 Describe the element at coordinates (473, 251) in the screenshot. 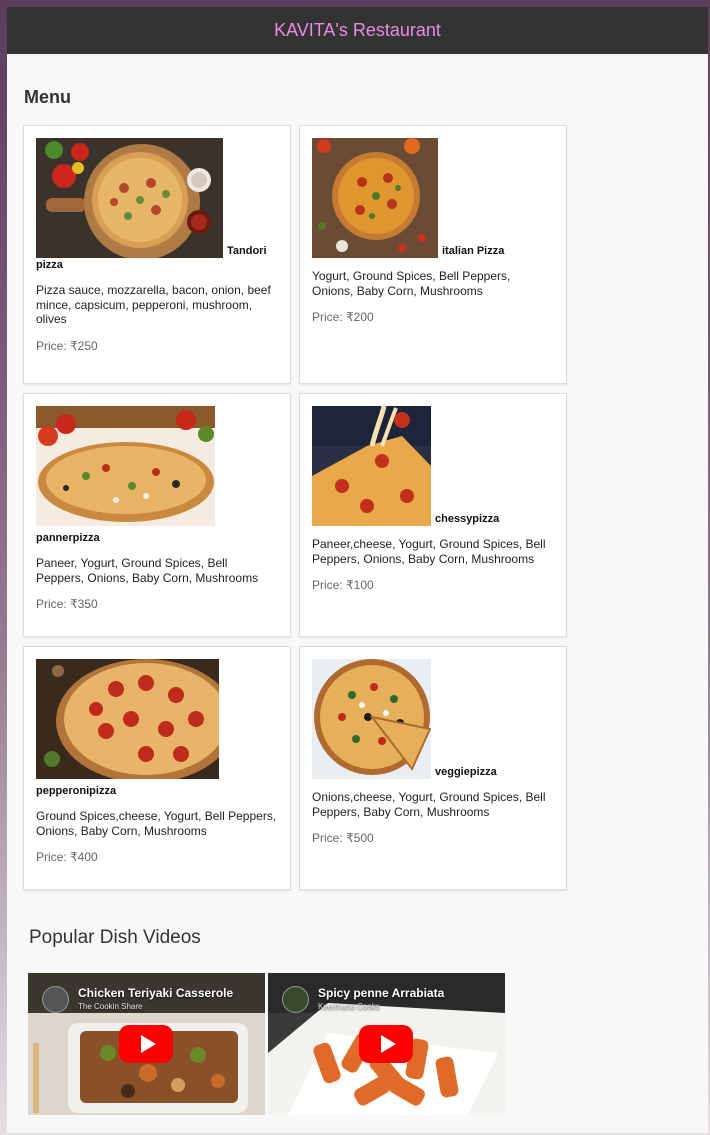

I see `italian-pizza-name: italian Pizza` at that location.